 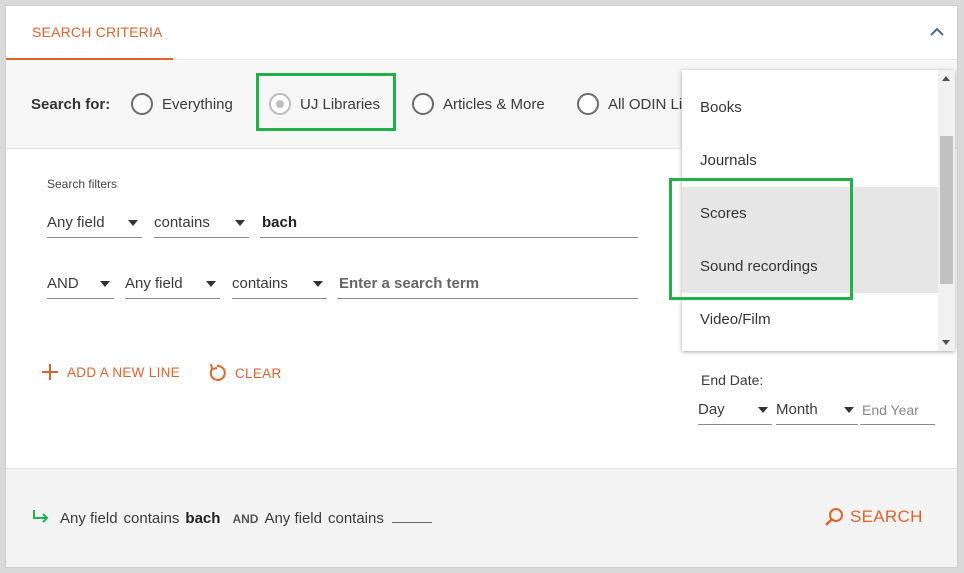 I want to click on collapse-button, so click(x=937, y=32).